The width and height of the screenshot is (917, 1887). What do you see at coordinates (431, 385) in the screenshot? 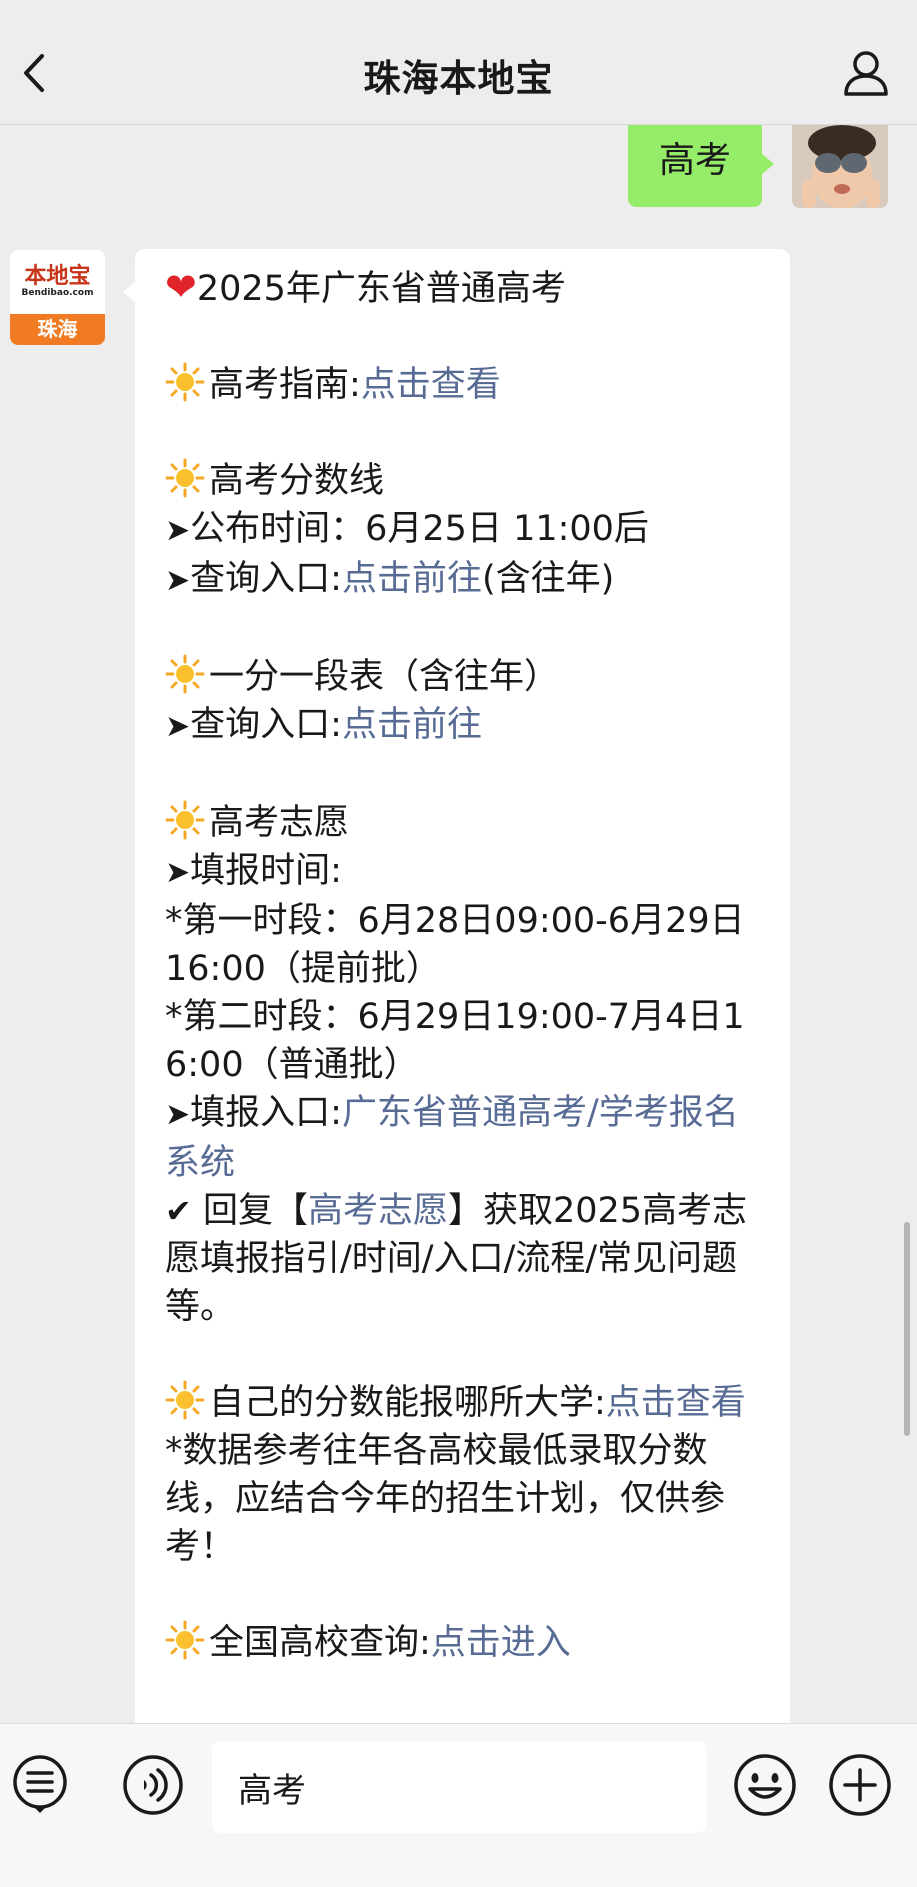
I see `guide-link: 点击查看` at bounding box center [431, 385].